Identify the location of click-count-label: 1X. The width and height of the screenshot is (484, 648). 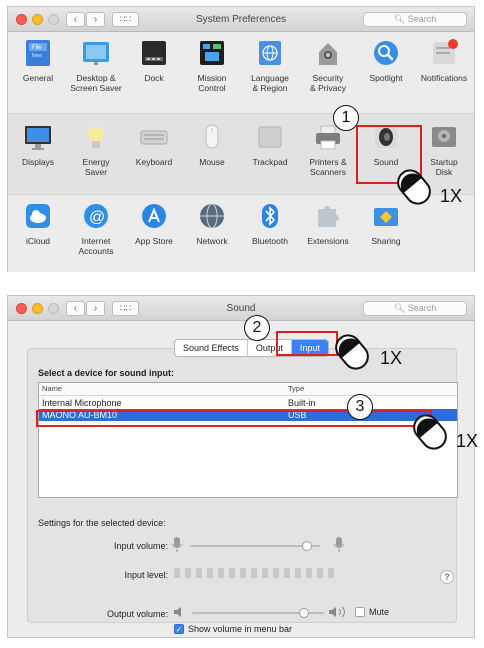
(391, 358).